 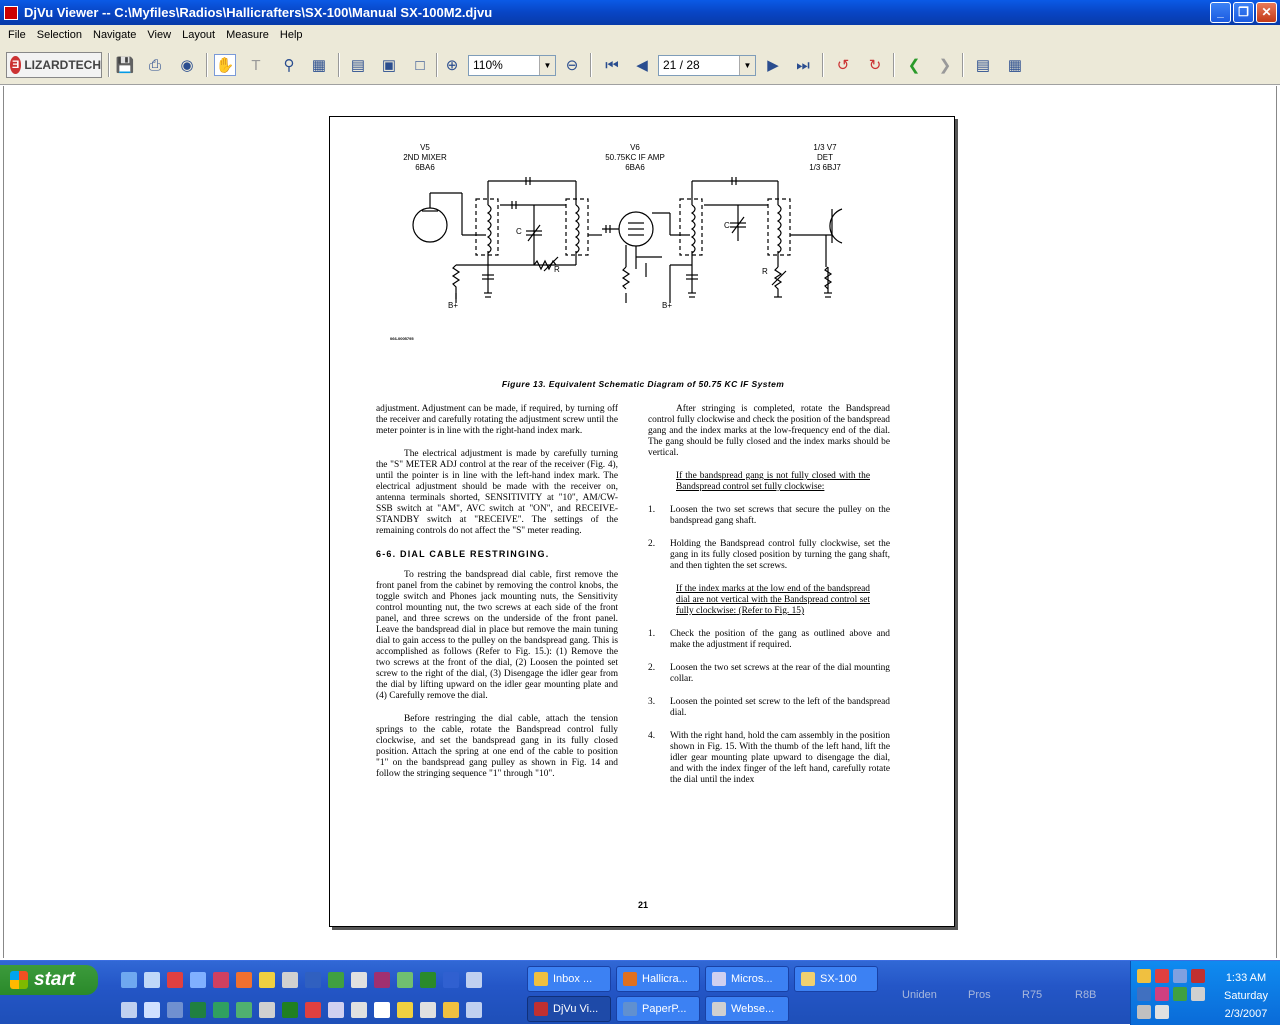 What do you see at coordinates (572, 65) in the screenshot?
I see `zoom-out-icon: ⊖` at bounding box center [572, 65].